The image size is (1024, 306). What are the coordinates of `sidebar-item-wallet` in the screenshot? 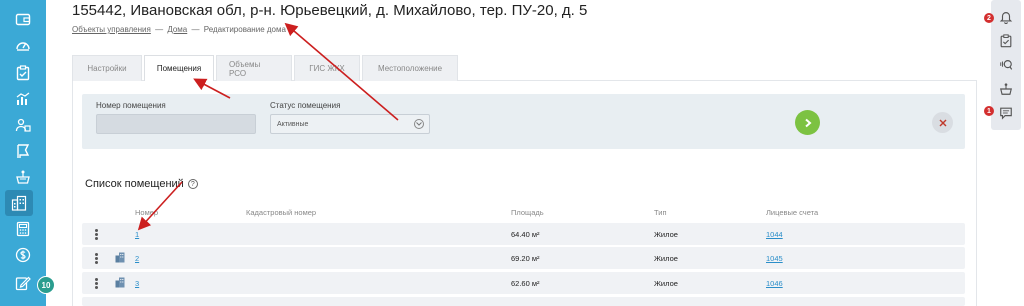 It's located at (23, 19).